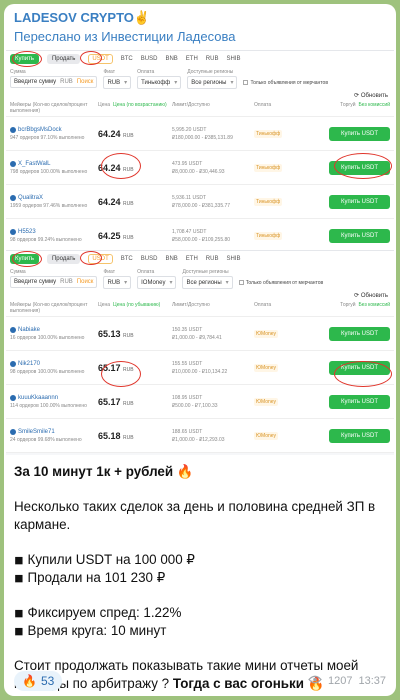  What do you see at coordinates (213, 232) in the screenshot?
I see `available-line: 1,708.47 USDT` at bounding box center [213, 232].